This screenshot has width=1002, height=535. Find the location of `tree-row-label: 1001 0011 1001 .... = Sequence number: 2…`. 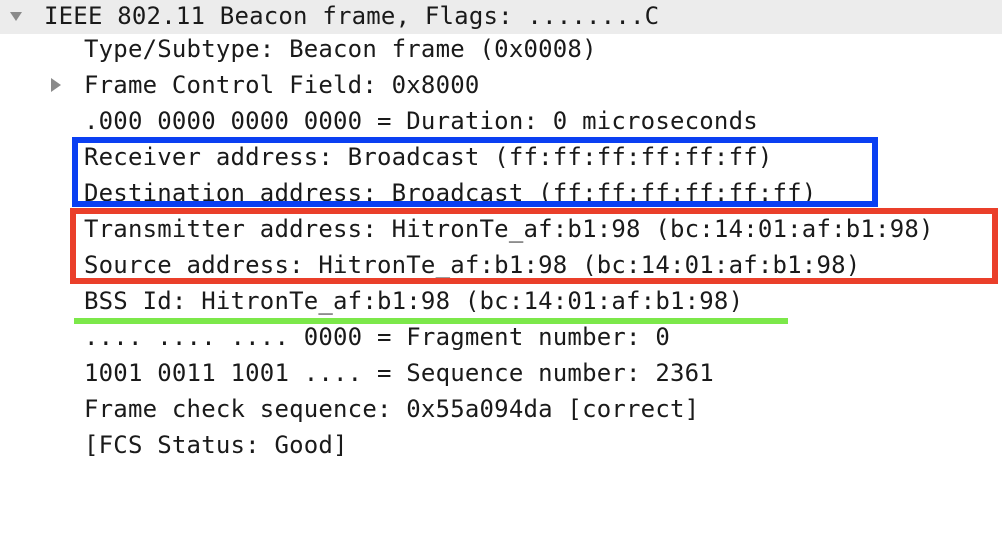

tree-row-label: 1001 0011 1001 .... = Sequence number: 2… is located at coordinates (399, 373).